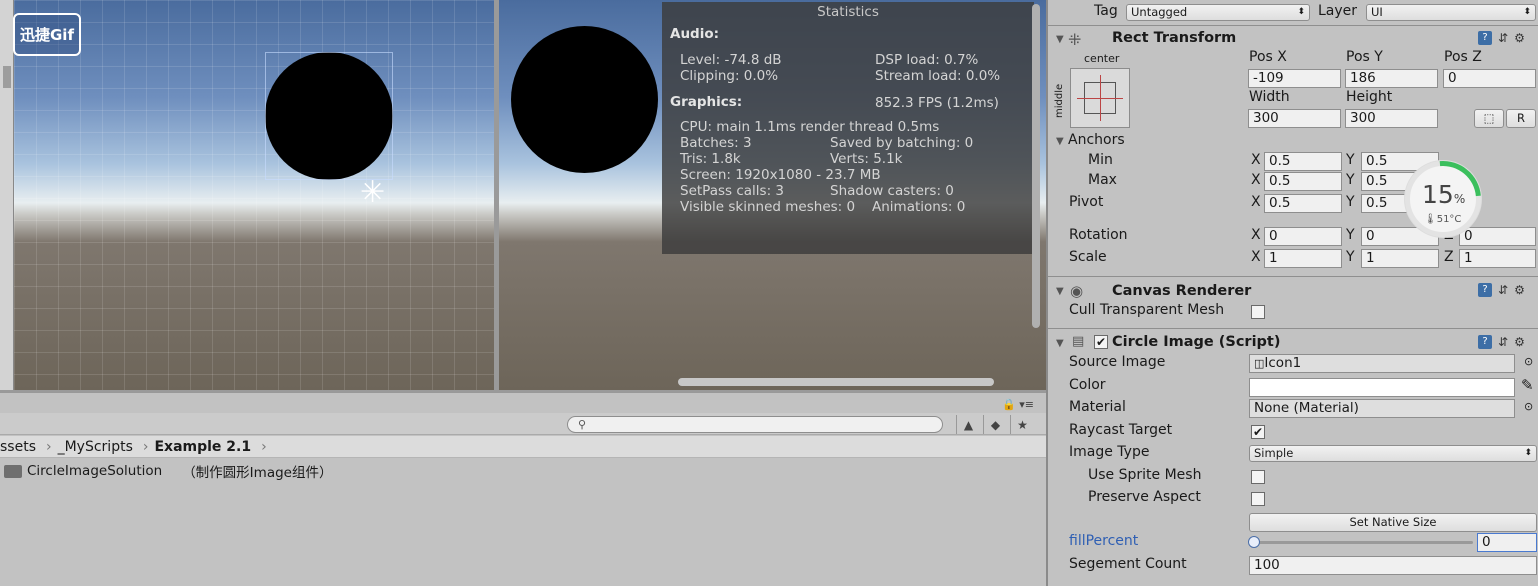 This screenshot has width=1538, height=586. What do you see at coordinates (1117, 362) in the screenshot?
I see `source-image-label: Source Image` at bounding box center [1117, 362].